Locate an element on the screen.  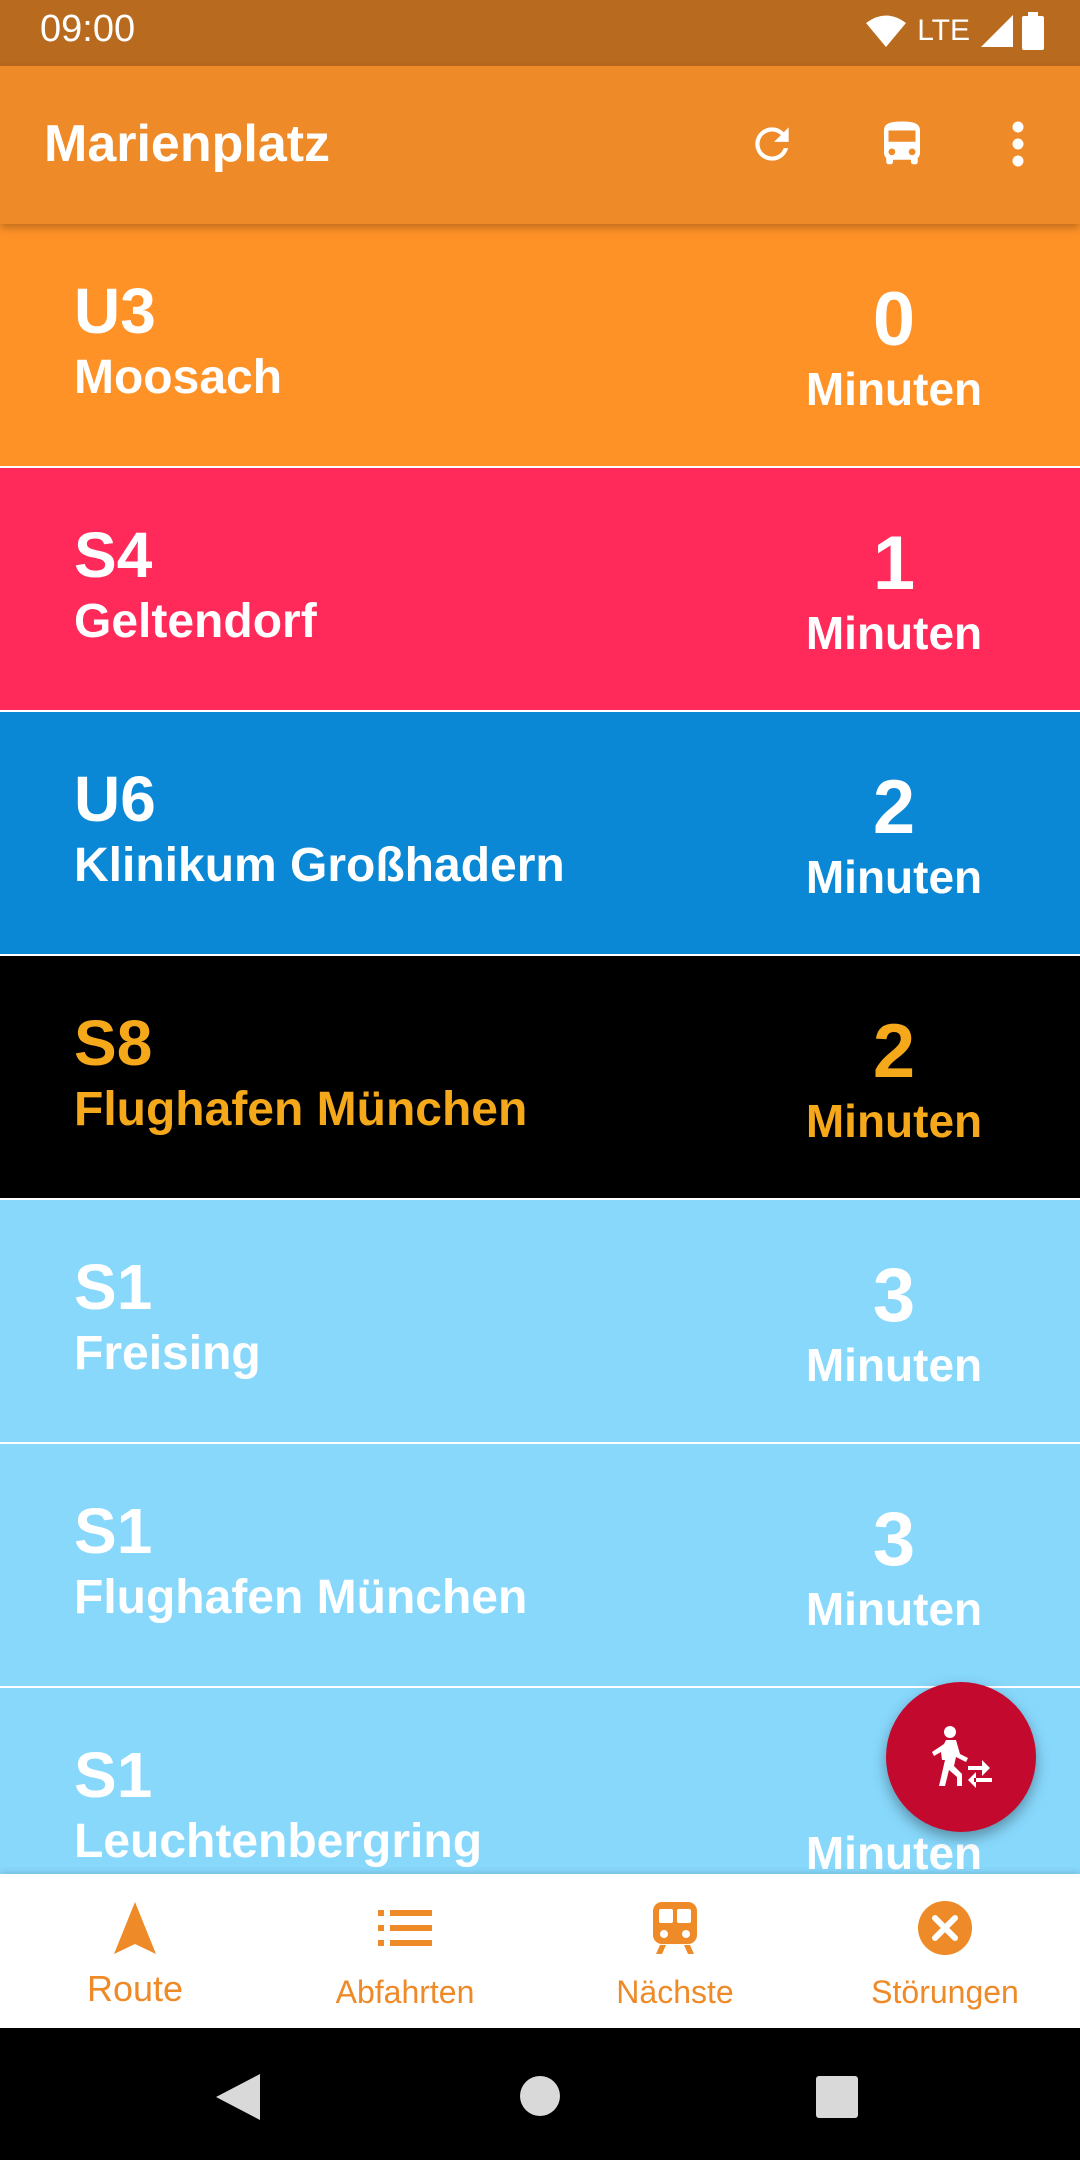
departure-row: S1 Flughafen München 3 Minuten is located at coordinates (540, 1565).